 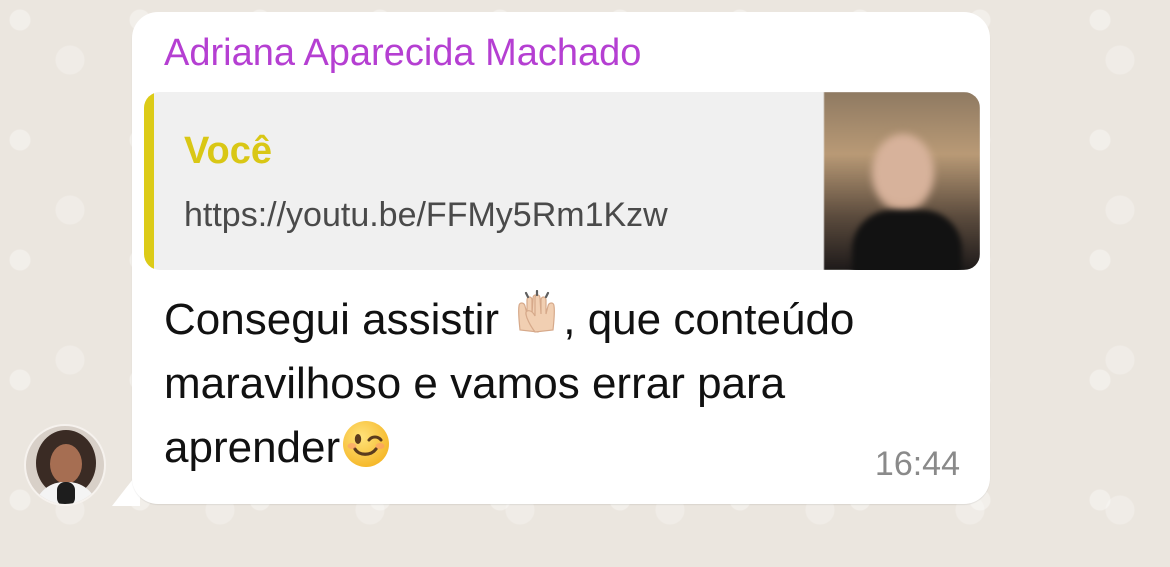 I want to click on winking-face-icon, so click(x=366, y=444).